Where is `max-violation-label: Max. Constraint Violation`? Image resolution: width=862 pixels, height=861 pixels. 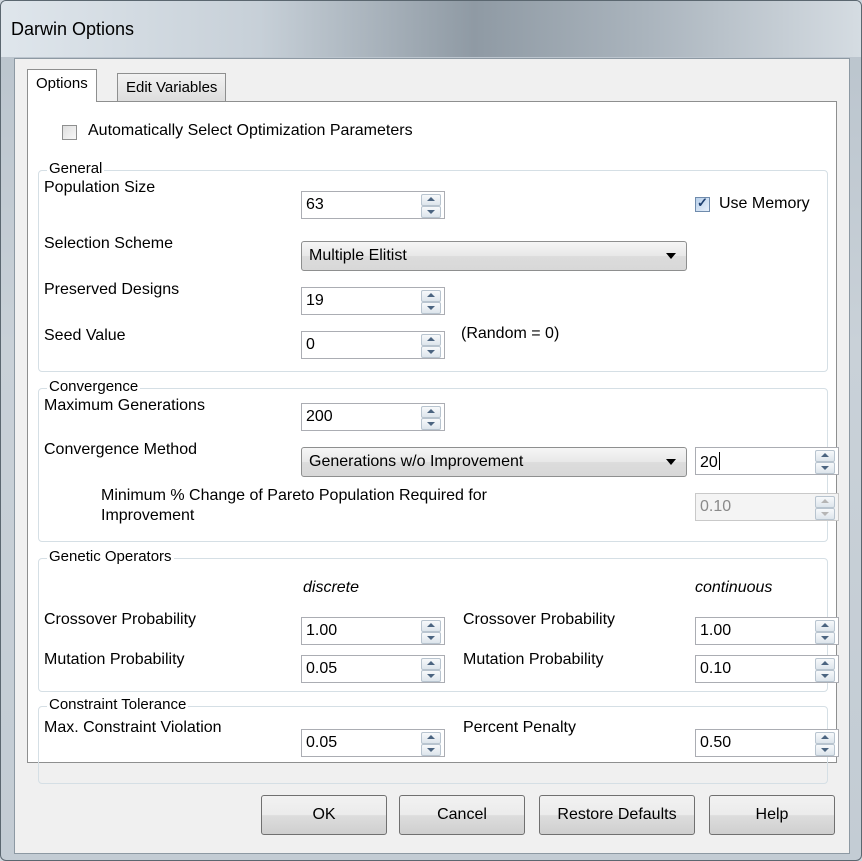
max-violation-label: Max. Constraint Violation is located at coordinates (133, 727).